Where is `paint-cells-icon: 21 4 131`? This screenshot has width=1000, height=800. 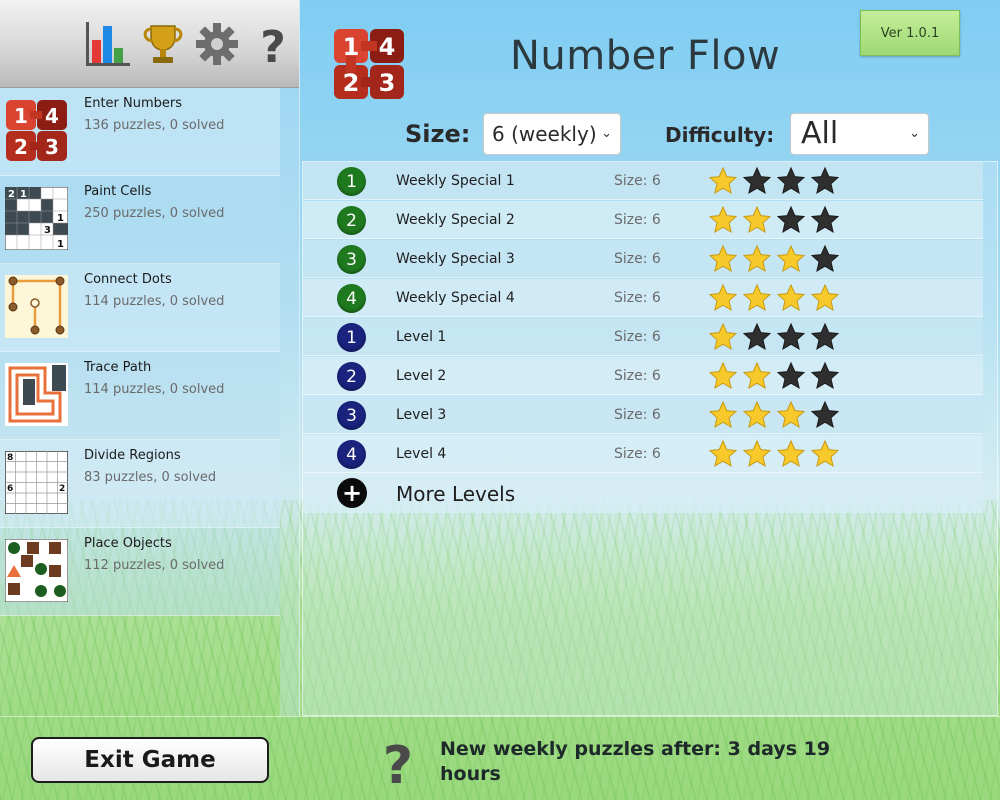
paint-cells-icon: 21 4 131 is located at coordinates (36, 218).